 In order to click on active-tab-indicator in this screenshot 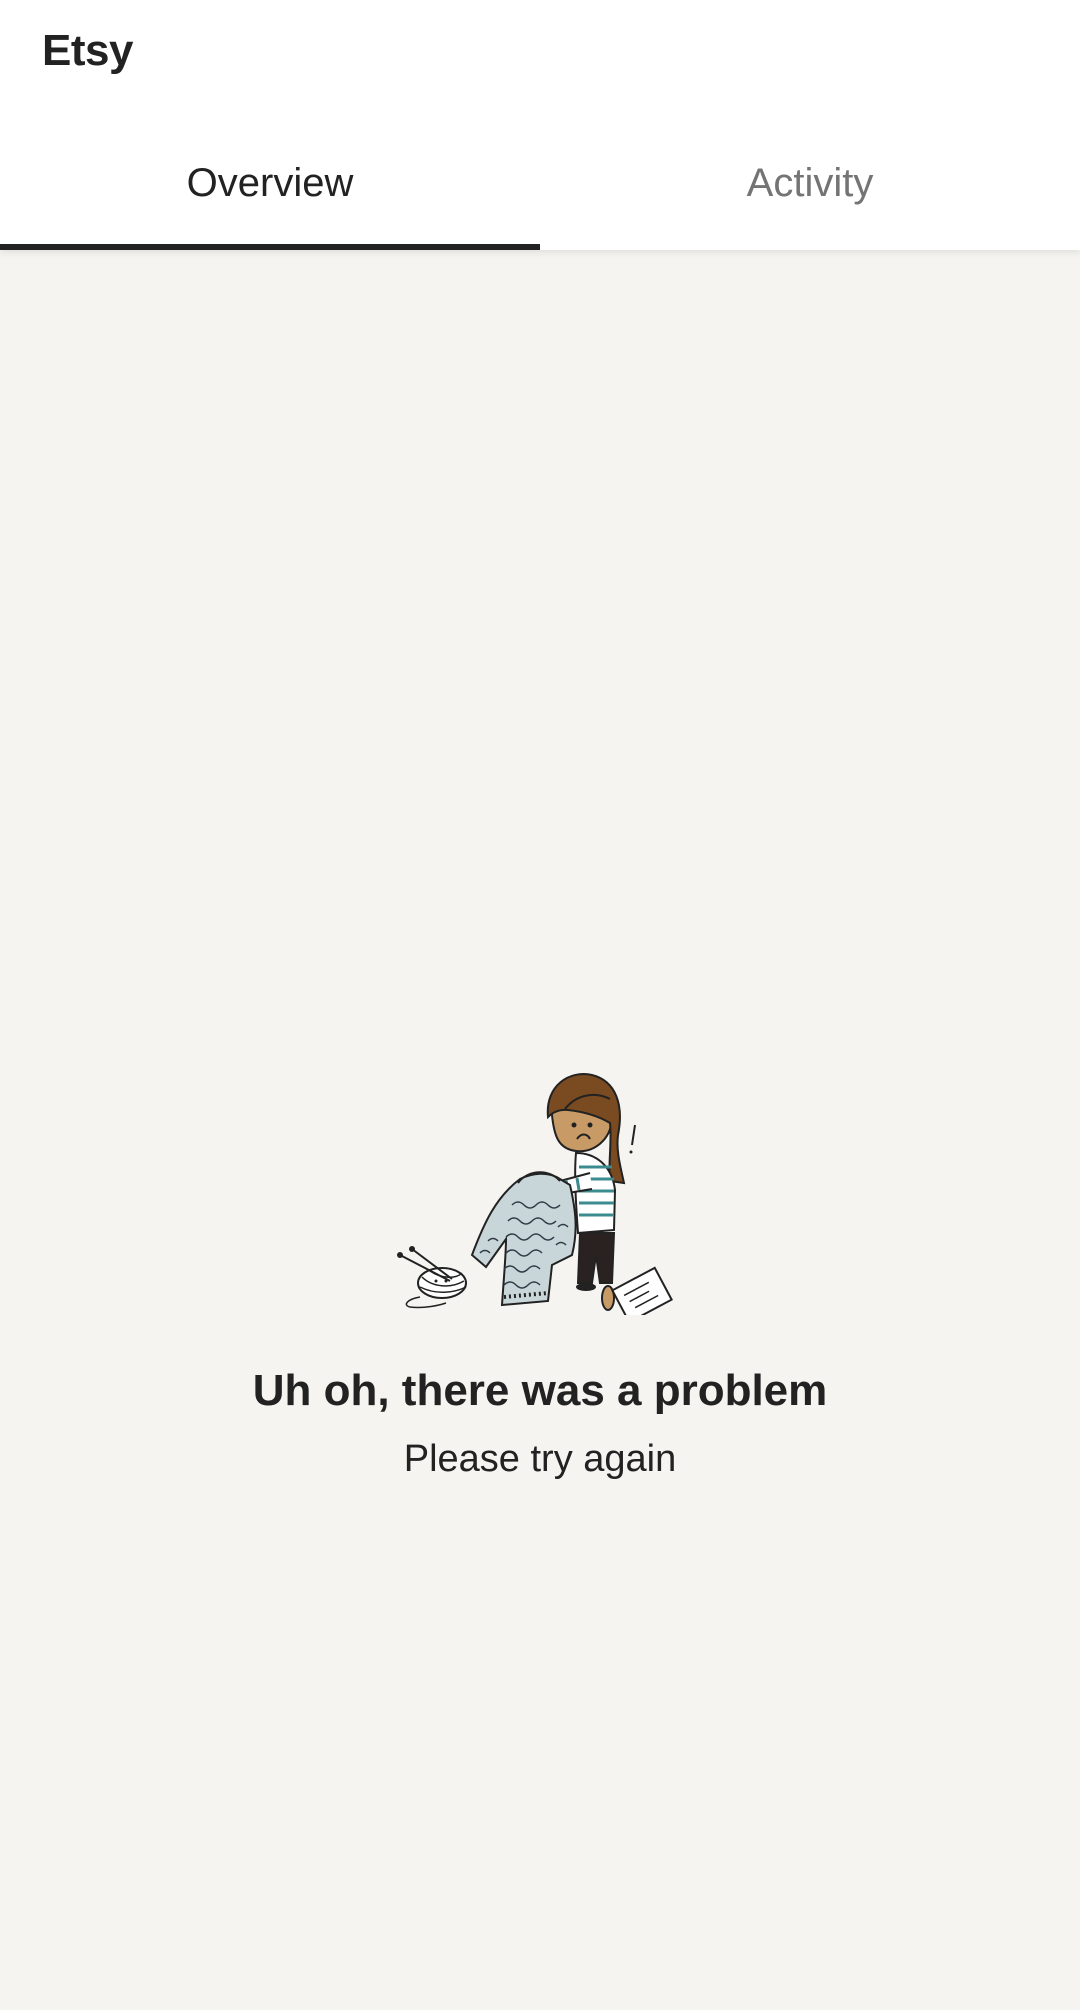, I will do `click(270, 247)`.